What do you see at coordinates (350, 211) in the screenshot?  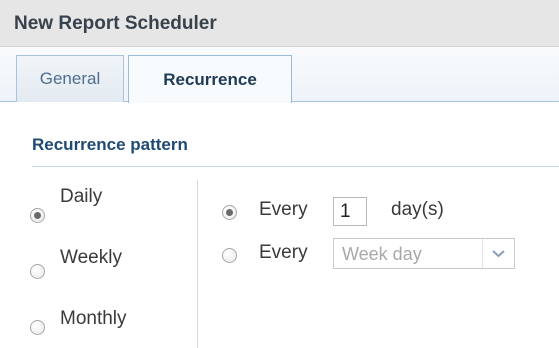 I see `every-days-input` at bounding box center [350, 211].